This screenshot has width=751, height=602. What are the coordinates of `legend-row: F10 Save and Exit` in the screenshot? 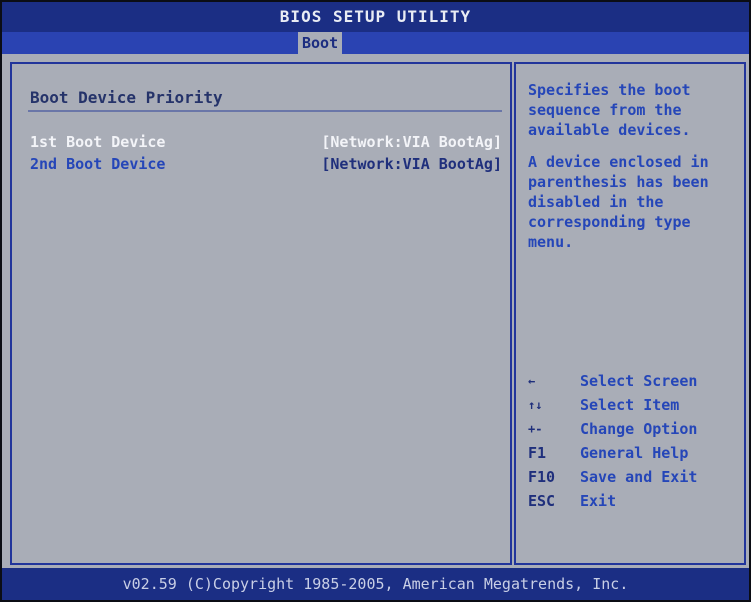 It's located at (632, 477).